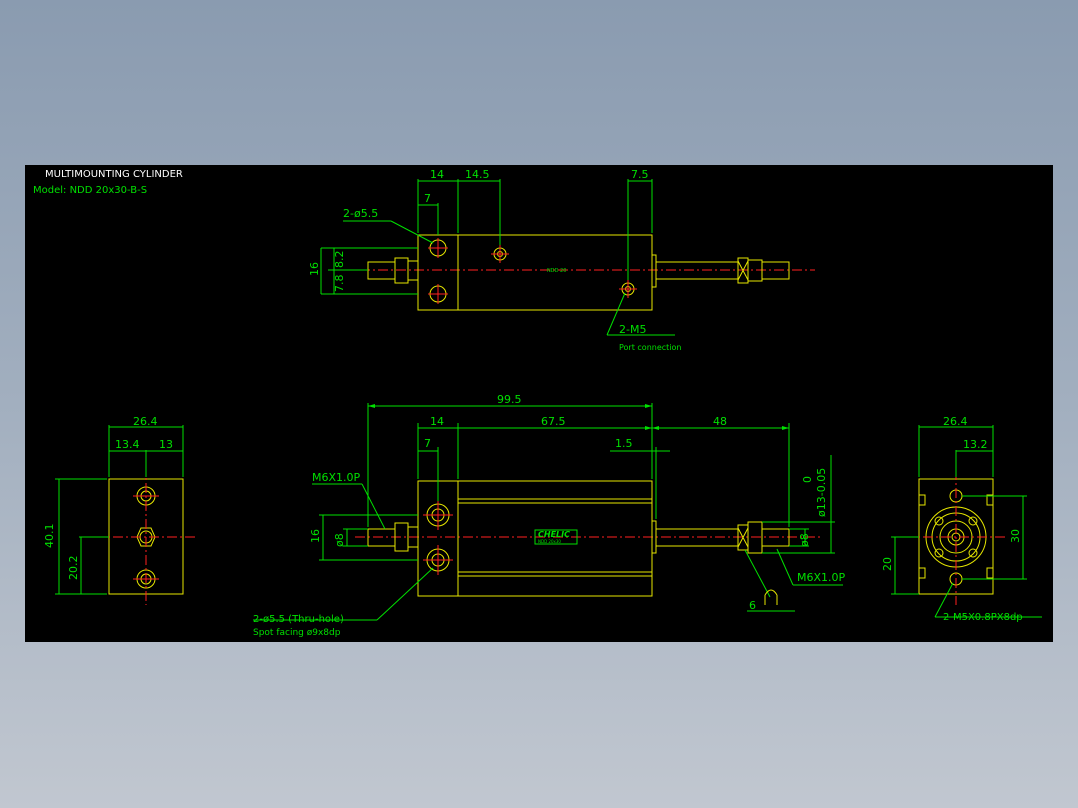  What do you see at coordinates (821, 577) in the screenshot?
I see `front-thread-right: M6X1.0P` at bounding box center [821, 577].